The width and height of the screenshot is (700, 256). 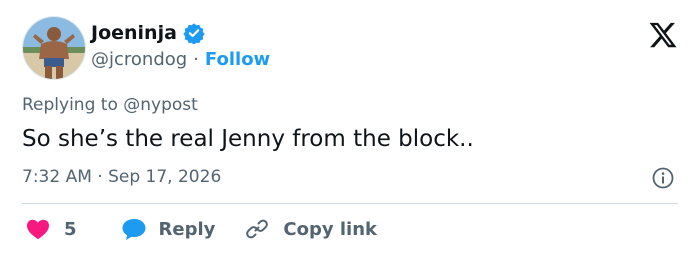 What do you see at coordinates (194, 33) in the screenshot?
I see `verified-badge-icon` at bounding box center [194, 33].